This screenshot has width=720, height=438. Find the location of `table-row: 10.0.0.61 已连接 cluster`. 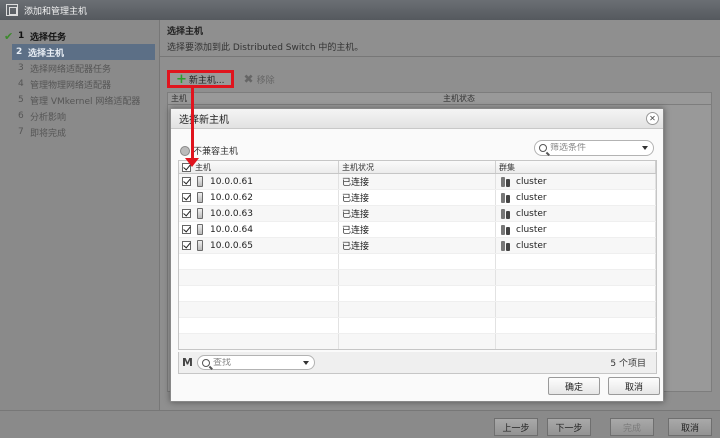

table-row: 10.0.0.61 已连接 cluster is located at coordinates (417, 182).